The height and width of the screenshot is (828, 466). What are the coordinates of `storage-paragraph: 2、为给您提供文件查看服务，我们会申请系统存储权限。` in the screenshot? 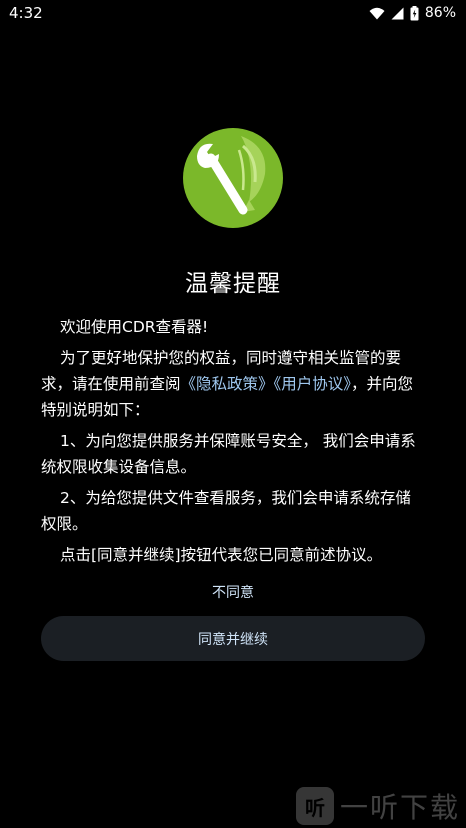 It's located at (226, 511).